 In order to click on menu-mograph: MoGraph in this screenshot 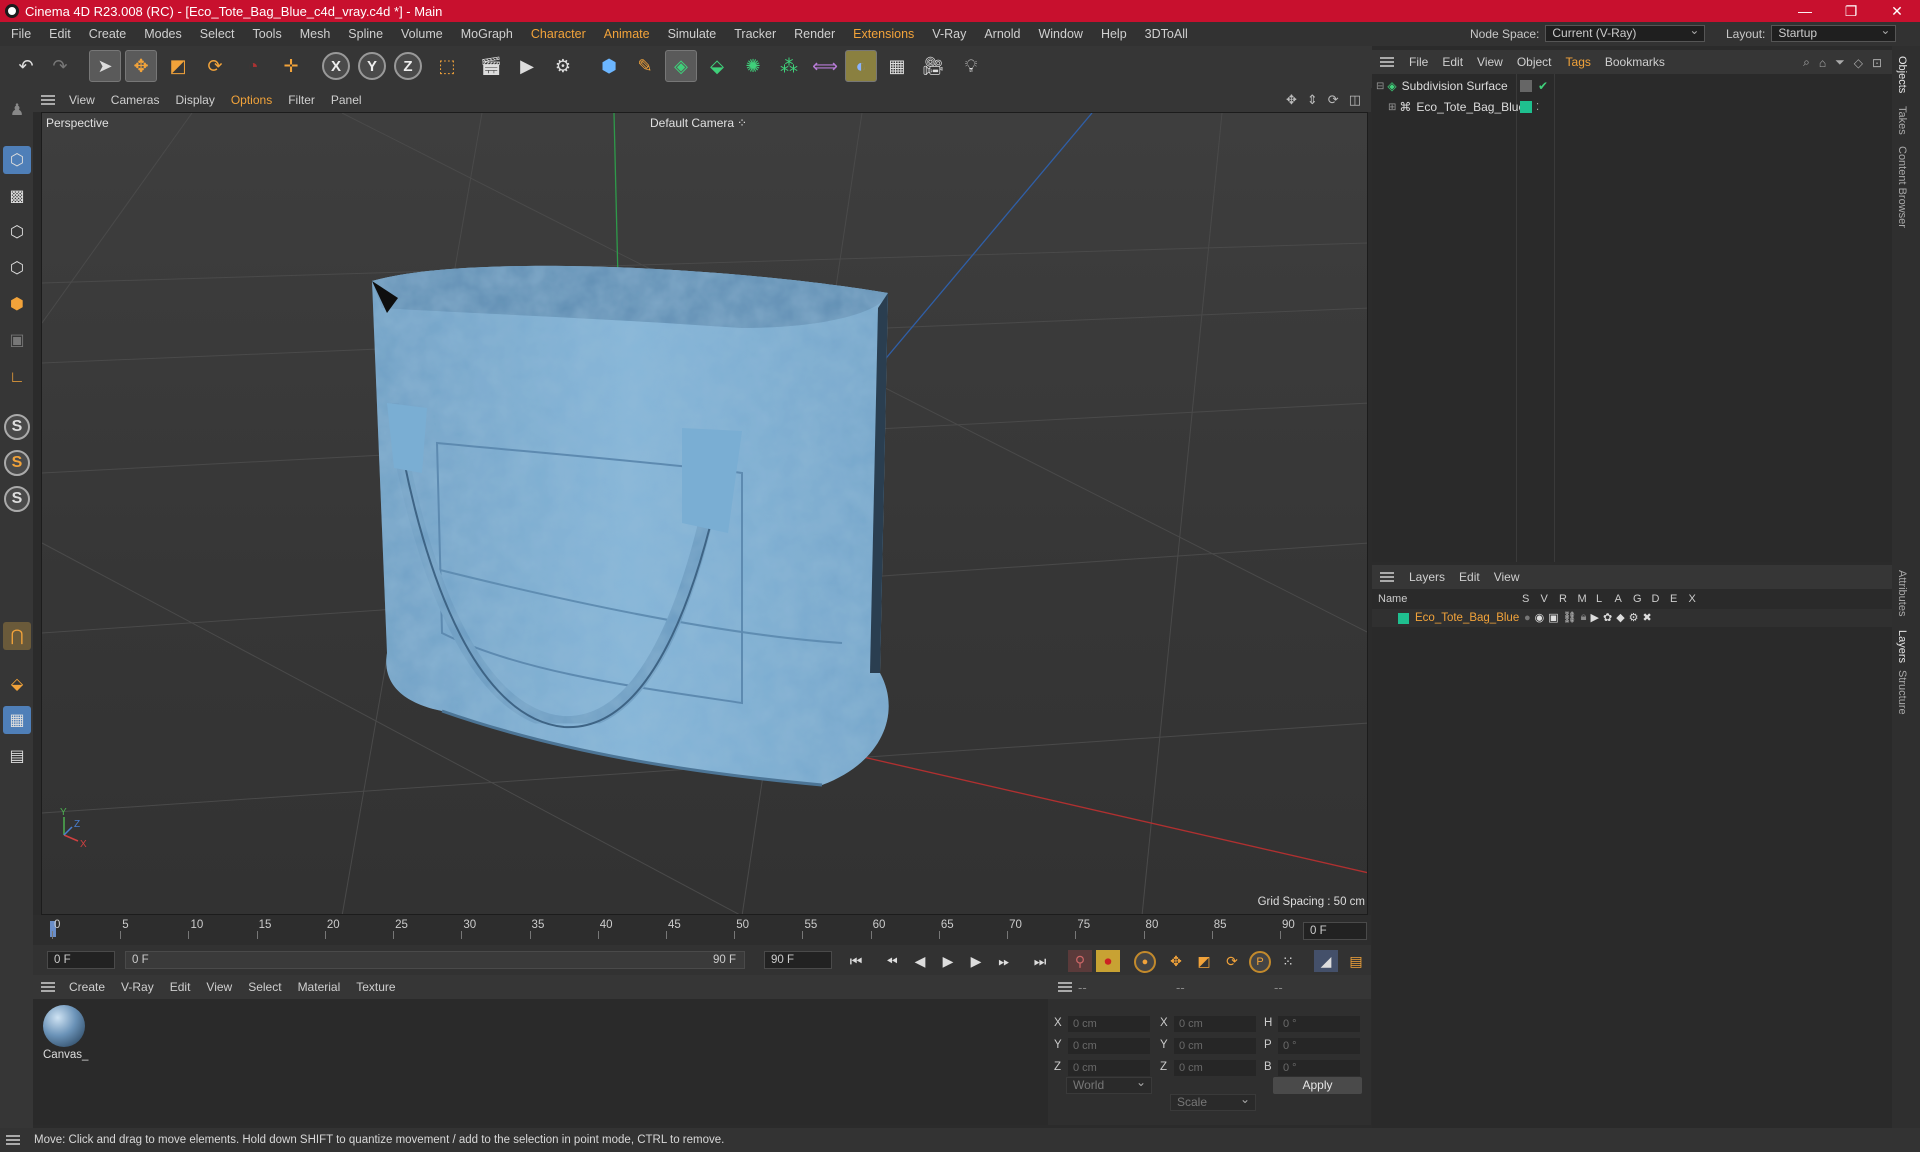, I will do `click(487, 34)`.